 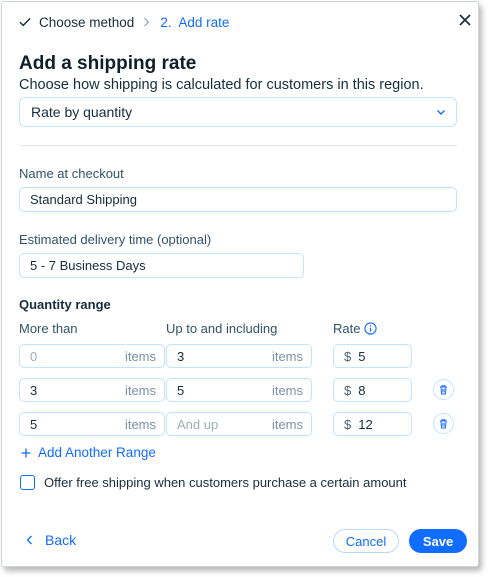 I want to click on plus-icon, so click(x=26, y=452).